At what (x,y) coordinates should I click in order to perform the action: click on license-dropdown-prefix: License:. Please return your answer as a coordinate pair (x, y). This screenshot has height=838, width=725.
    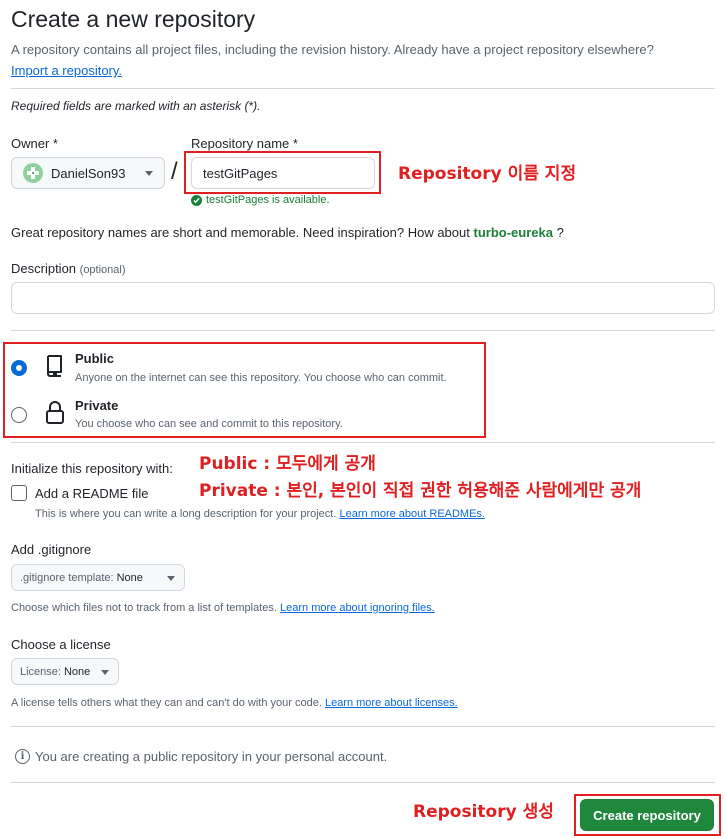
    Looking at the image, I should click on (40, 671).